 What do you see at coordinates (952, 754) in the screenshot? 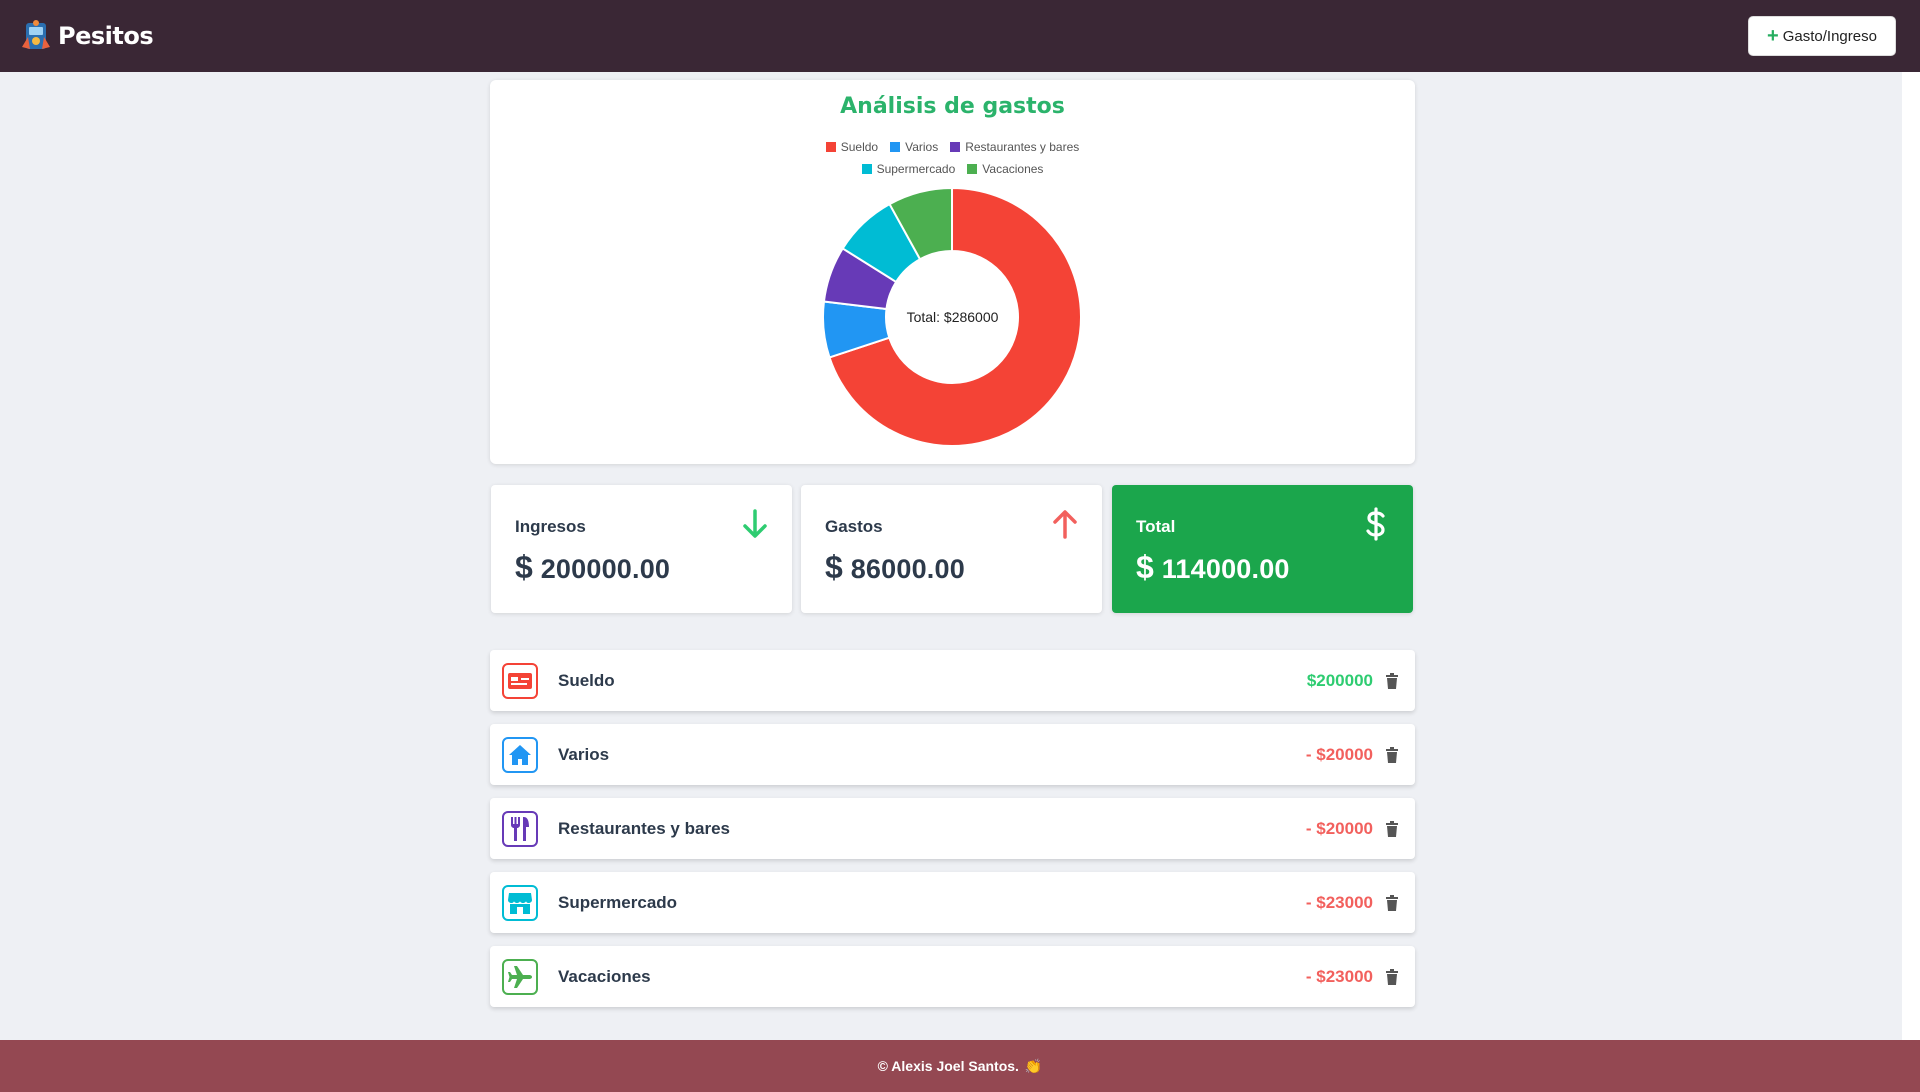
I see `transaction-row: Varios - $20000` at bounding box center [952, 754].